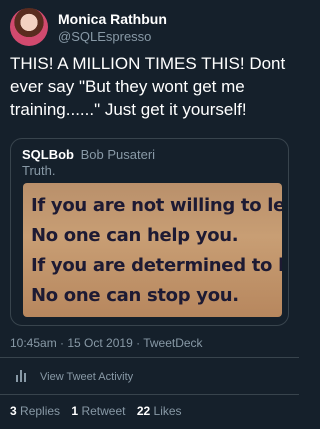 The width and height of the screenshot is (320, 429). Describe the element at coordinates (168, 411) in the screenshot. I see `likes-label: Likes` at that location.